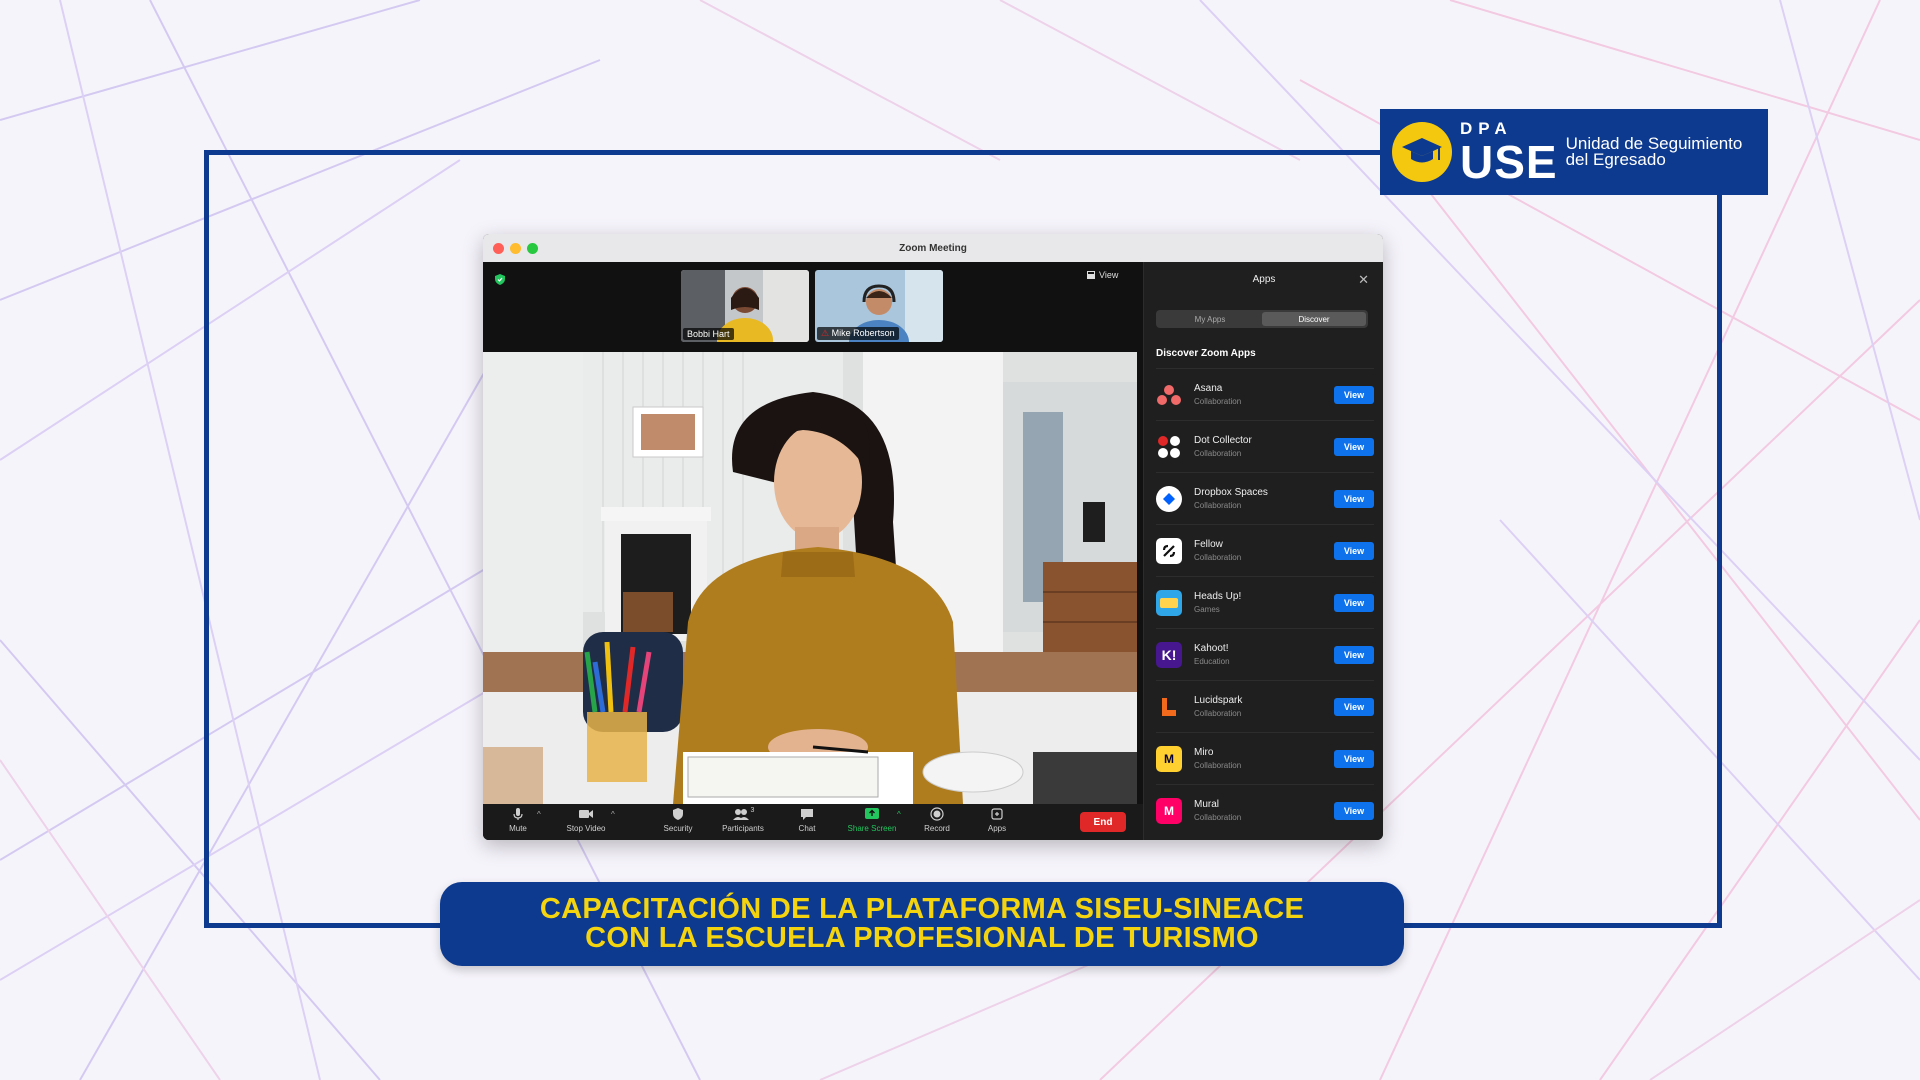 The width and height of the screenshot is (1920, 1080). Describe the element at coordinates (1169, 602) in the screenshot. I see `heads-up-icon` at that location.